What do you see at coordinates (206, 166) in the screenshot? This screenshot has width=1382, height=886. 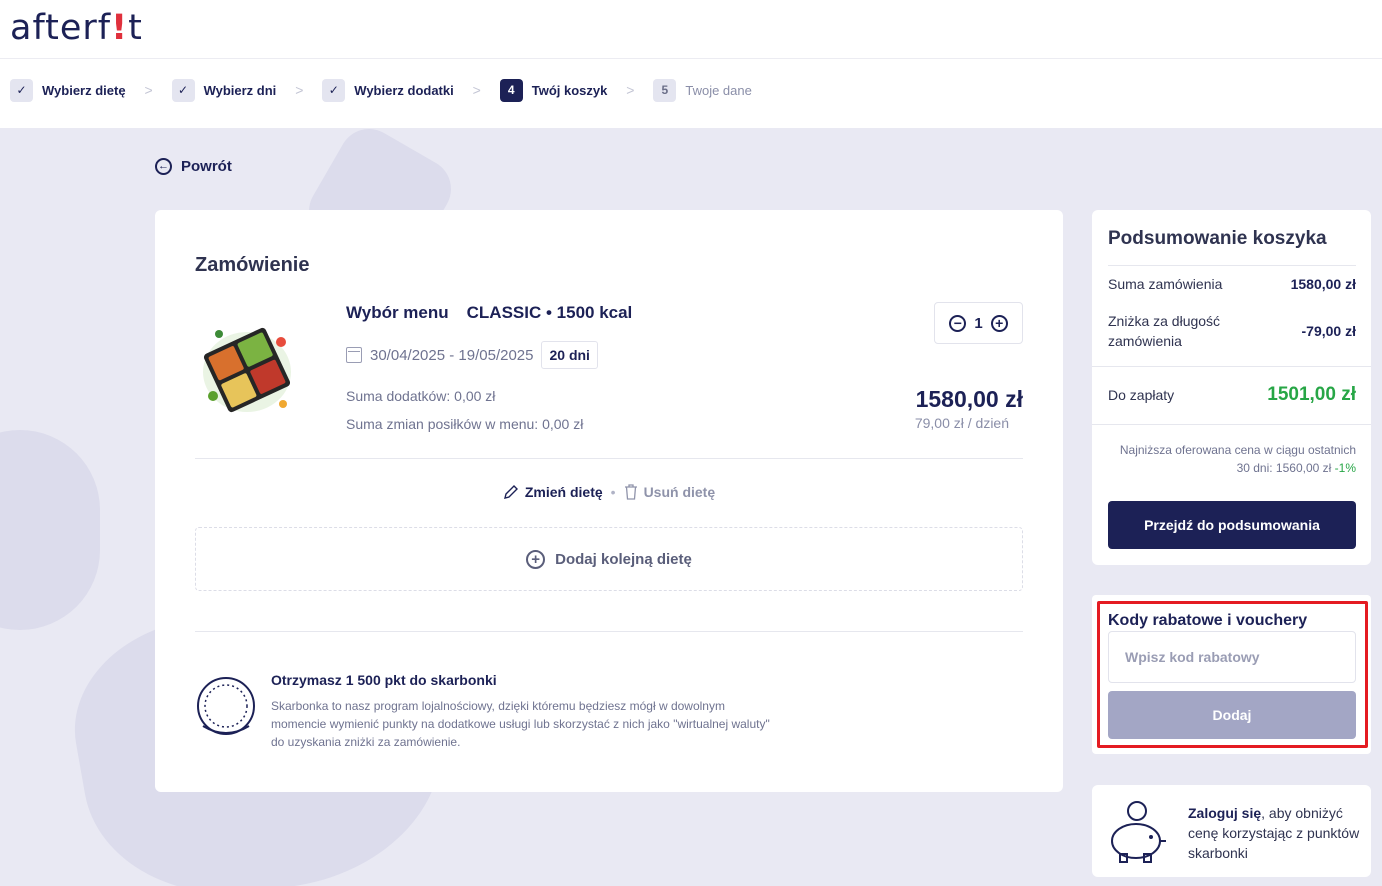 I see `back-label: Powrót` at bounding box center [206, 166].